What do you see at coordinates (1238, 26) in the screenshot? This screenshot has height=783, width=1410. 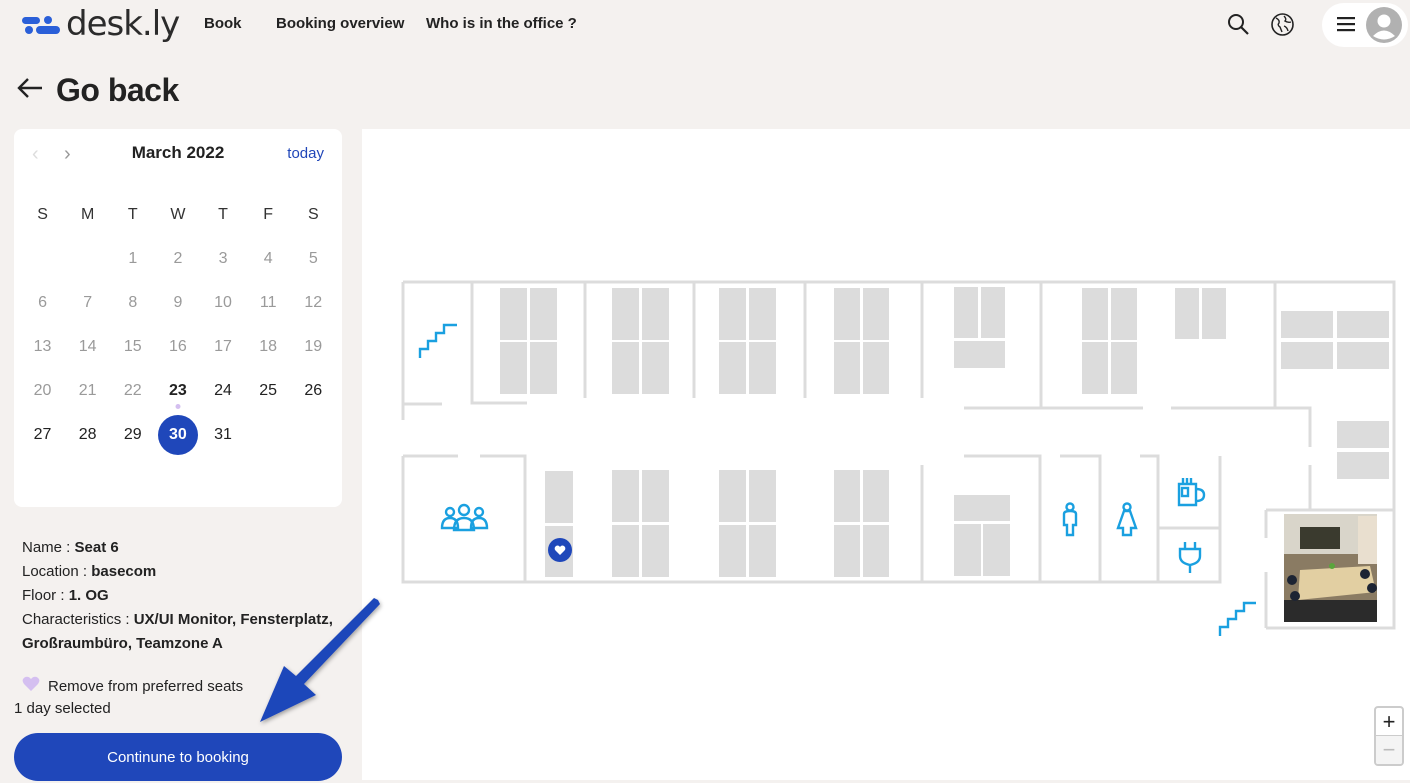 I see `search-icon` at bounding box center [1238, 26].